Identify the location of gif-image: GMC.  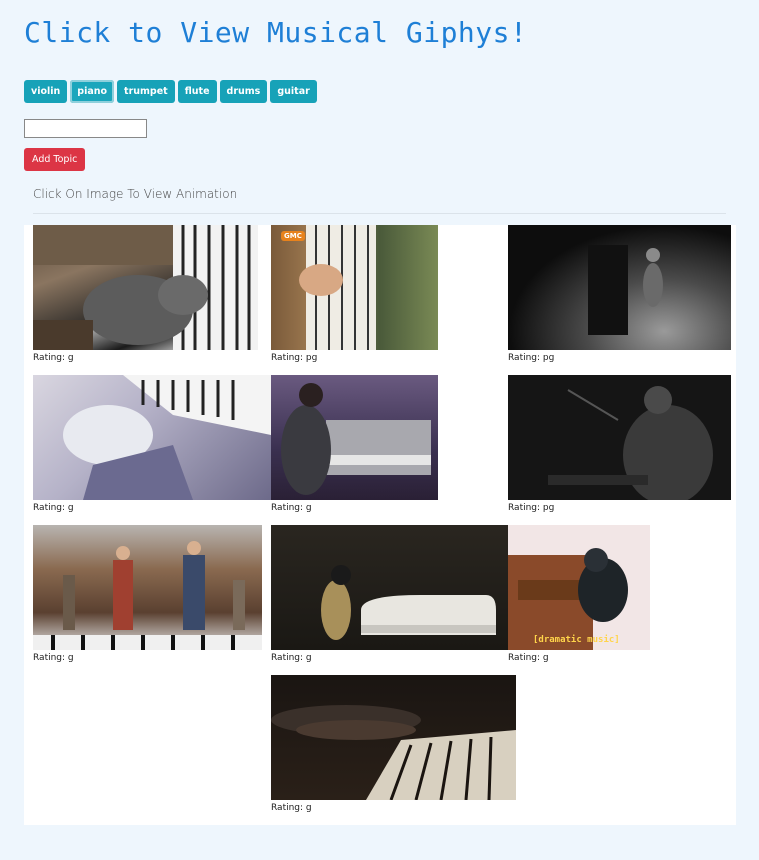
(354, 287).